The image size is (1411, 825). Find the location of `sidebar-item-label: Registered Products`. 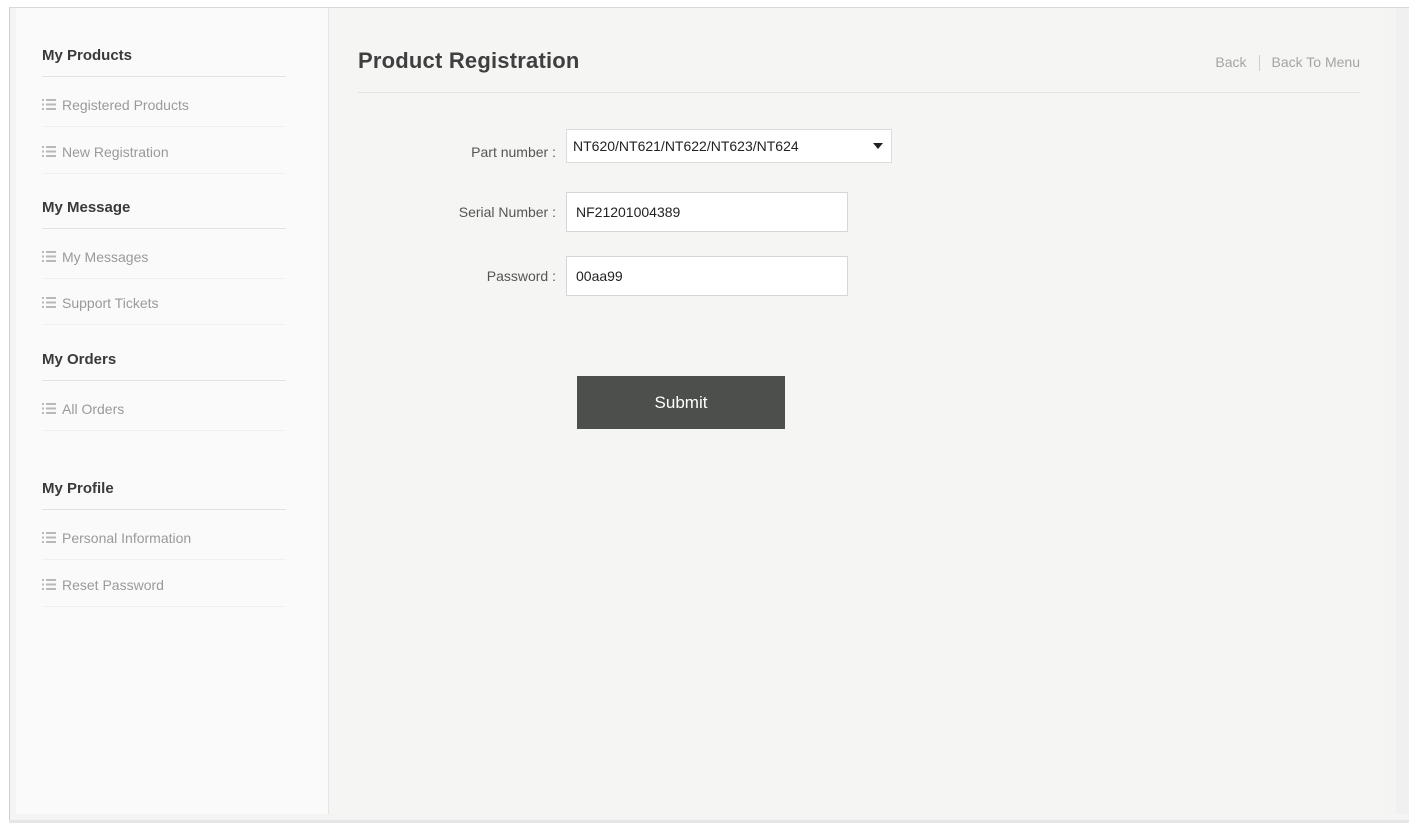

sidebar-item-label: Registered Products is located at coordinates (125, 105).